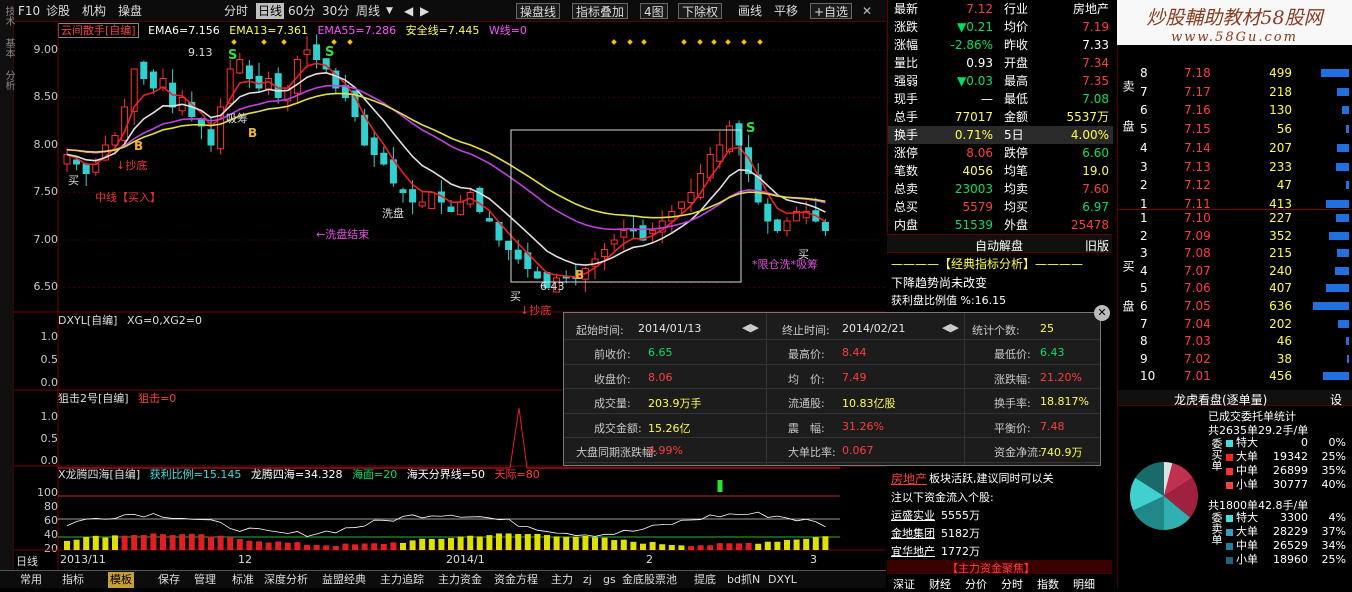 This screenshot has height=592, width=1352. I want to click on popup-stat-value: 6.65, so click(660, 352).